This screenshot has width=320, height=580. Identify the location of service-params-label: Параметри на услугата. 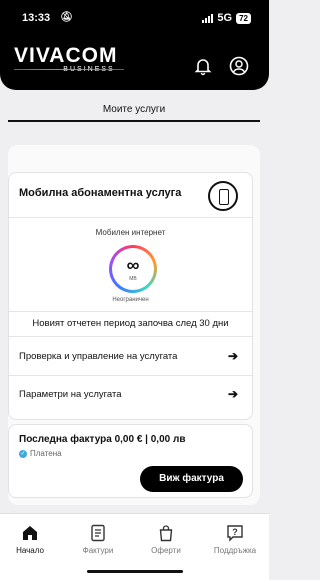
(70, 394).